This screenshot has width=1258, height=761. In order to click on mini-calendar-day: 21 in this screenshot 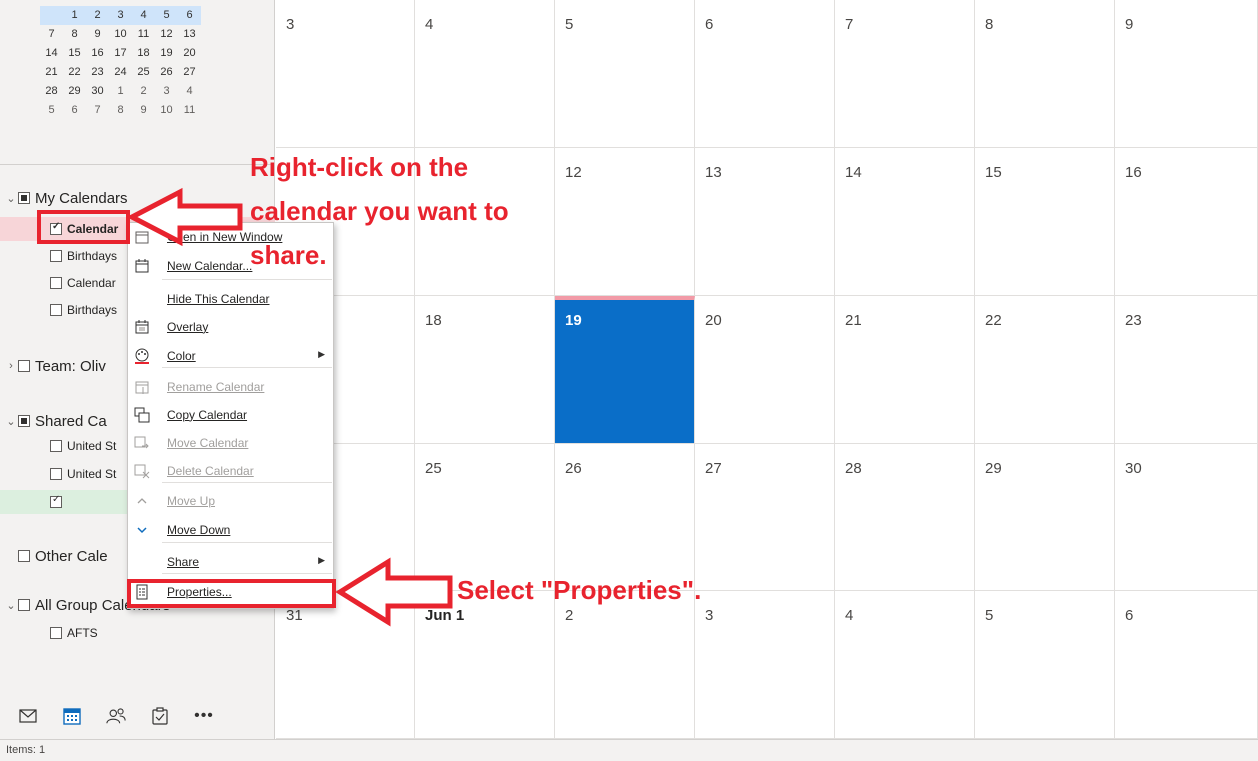, I will do `click(51, 72)`.